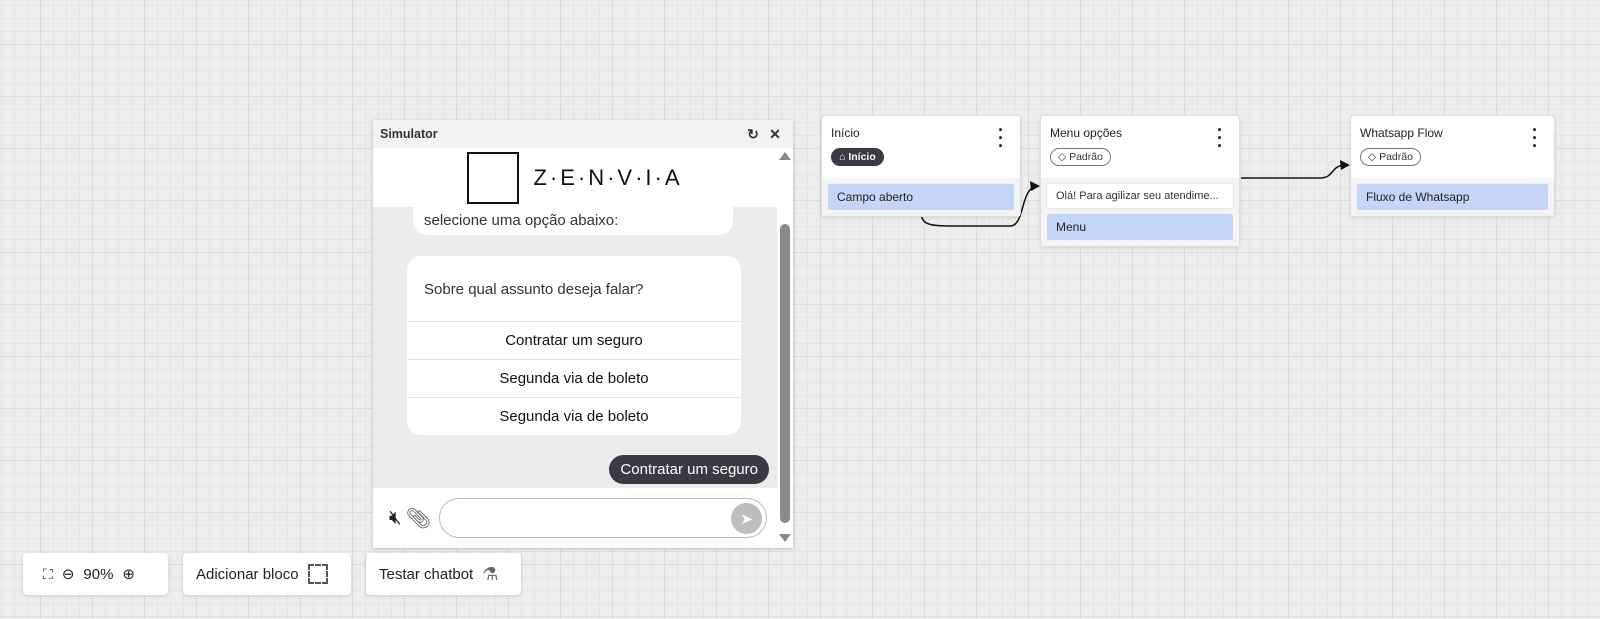 This screenshot has height=619, width=1600. Describe the element at coordinates (490, 573) in the screenshot. I see `flask-icon: ⚗` at that location.